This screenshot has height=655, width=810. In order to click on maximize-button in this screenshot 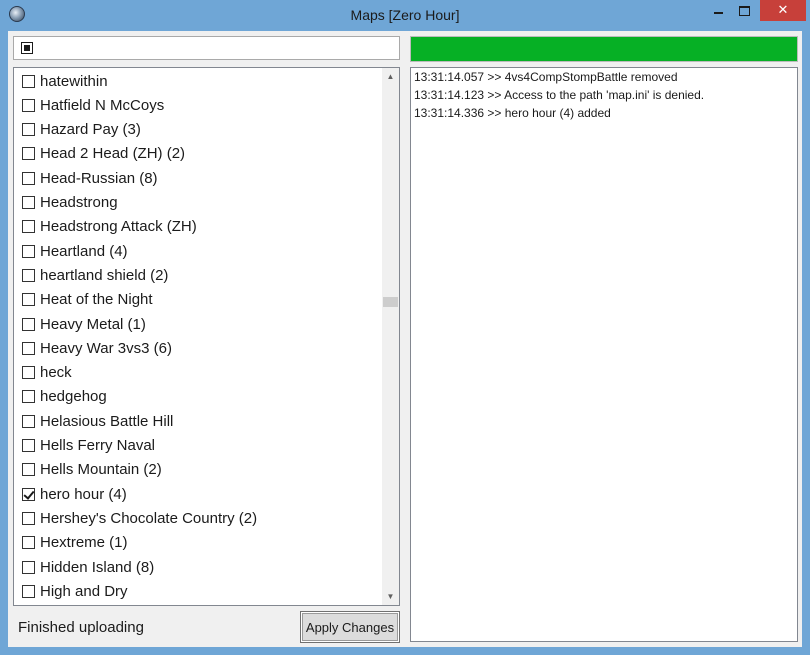, I will do `click(744, 10)`.